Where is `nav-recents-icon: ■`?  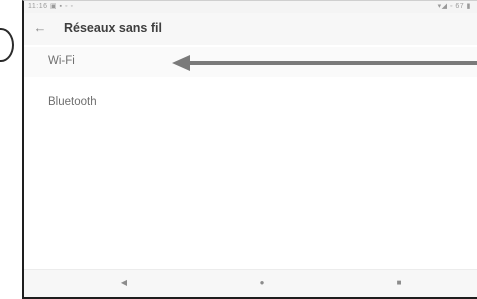 nav-recents-icon: ■ is located at coordinates (399, 283).